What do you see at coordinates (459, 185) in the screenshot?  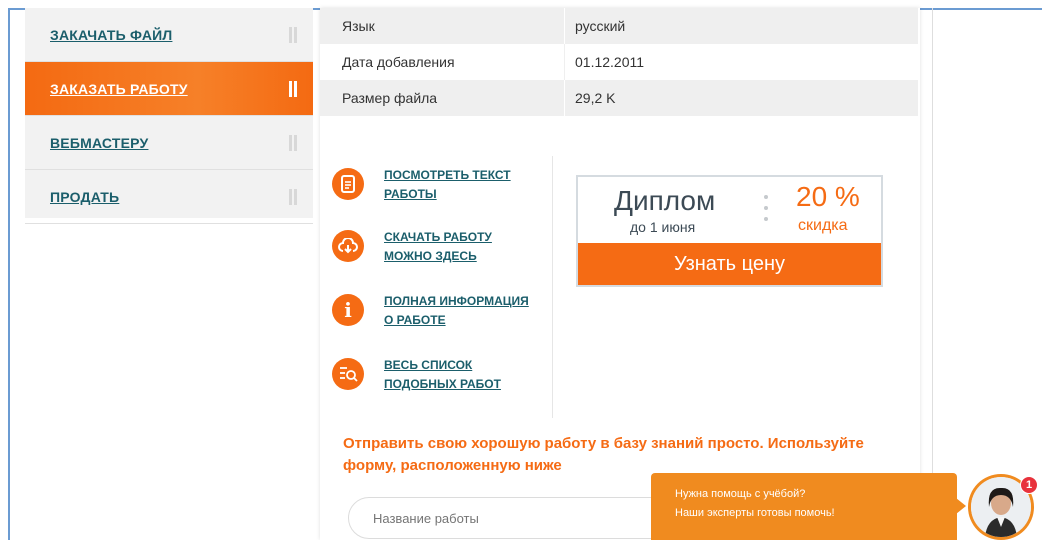 I see `link-label: ПОСМОТРЕТЬ ТЕКСТ РАБОТЫ` at bounding box center [459, 185].